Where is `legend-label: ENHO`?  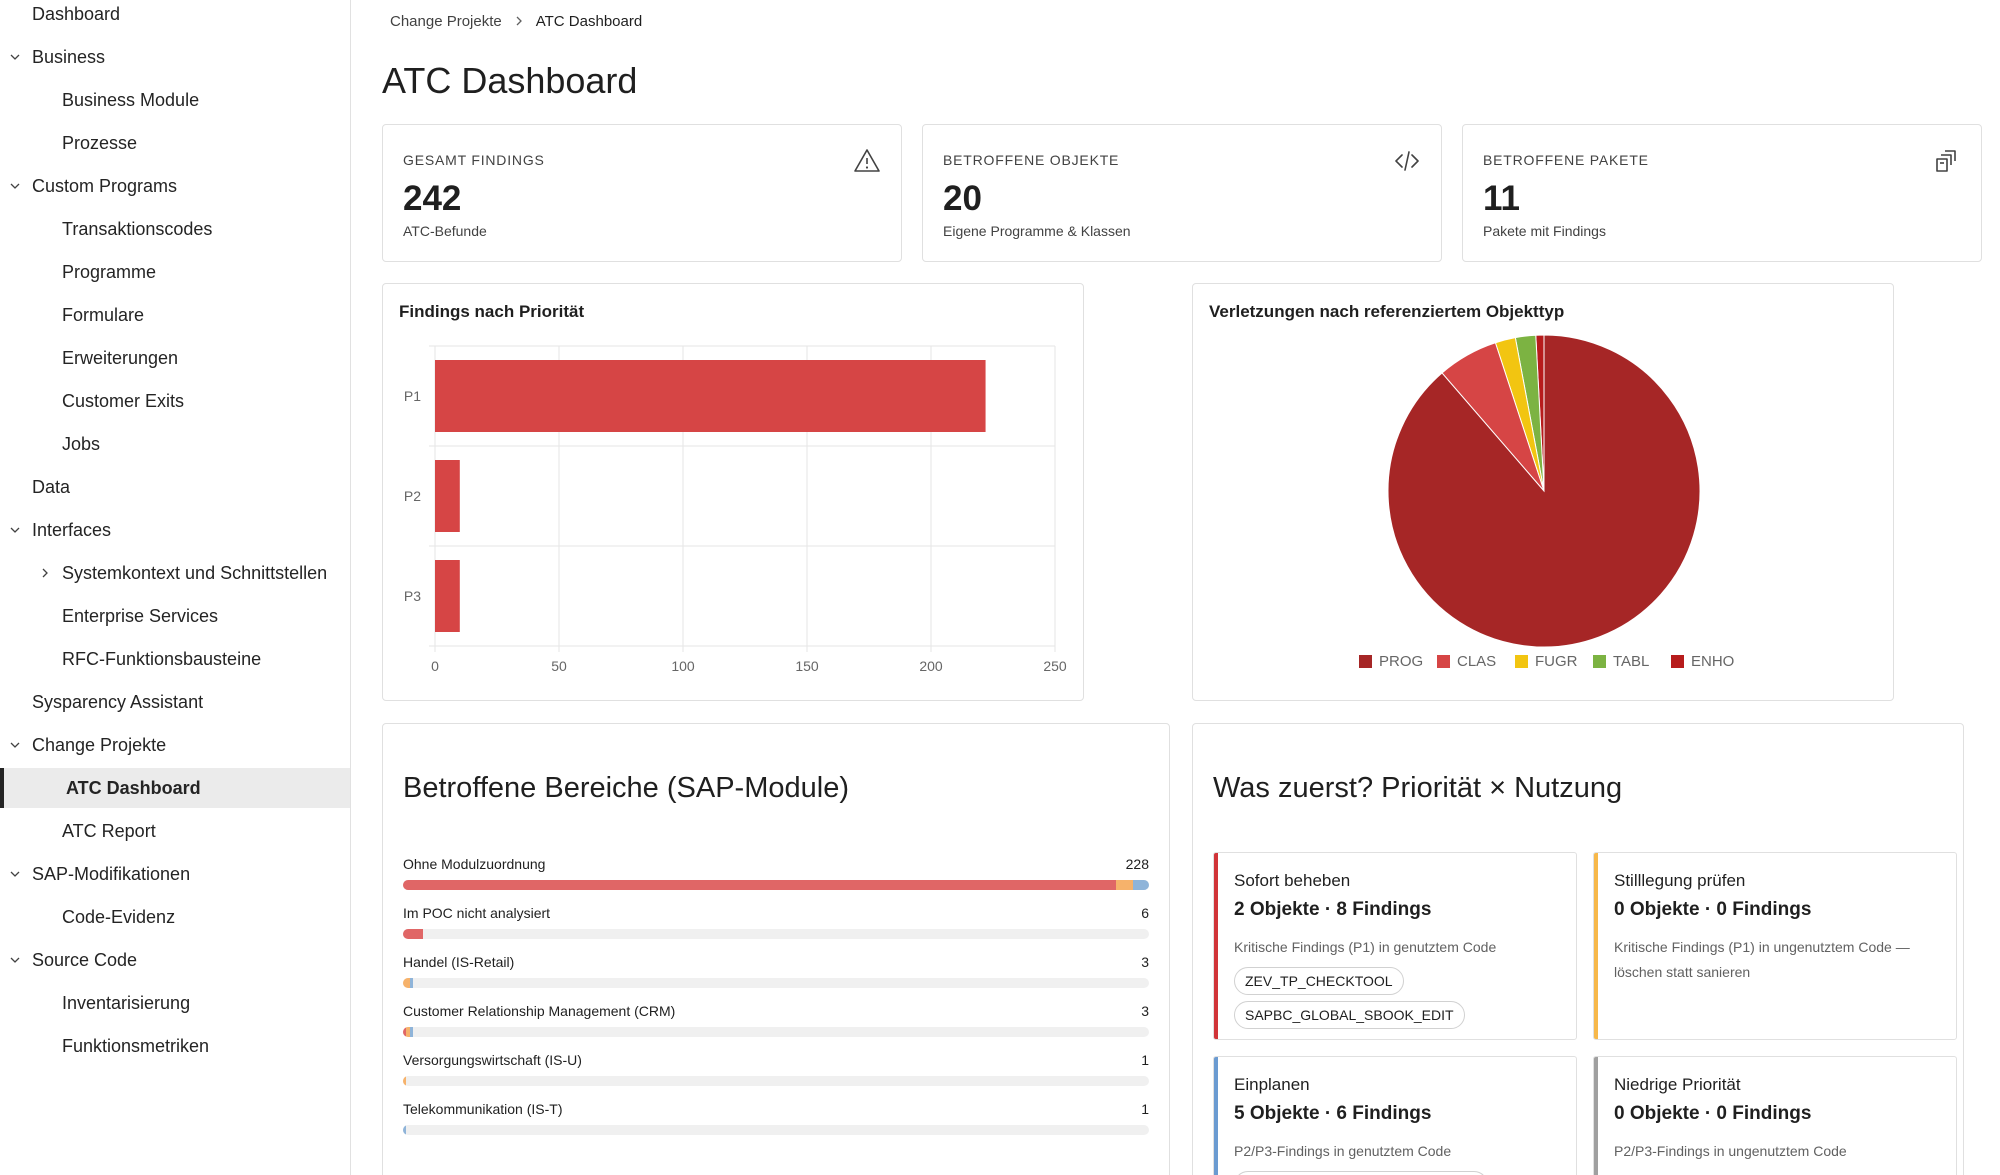 legend-label: ENHO is located at coordinates (1712, 661).